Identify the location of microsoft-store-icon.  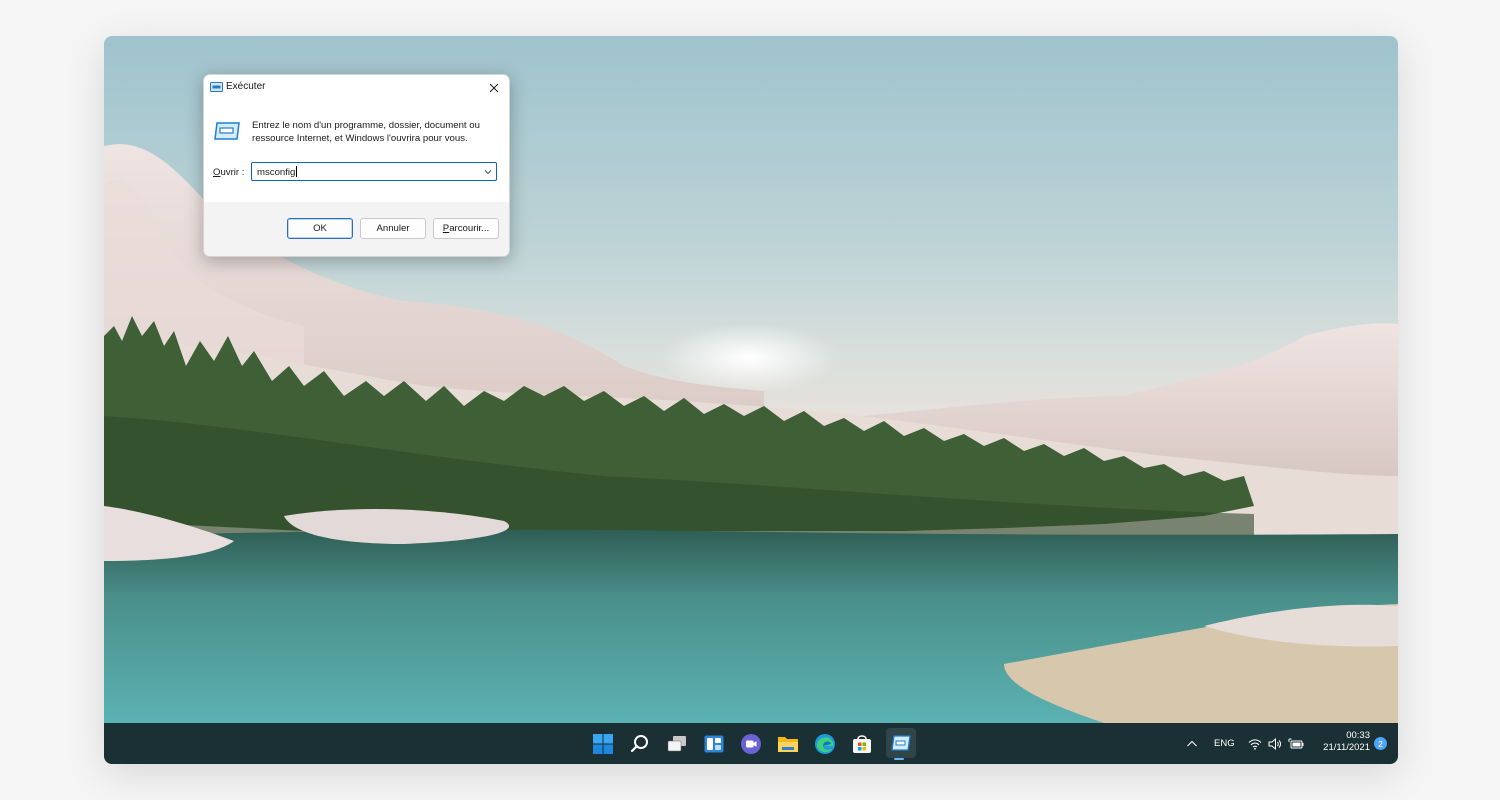
(862, 744).